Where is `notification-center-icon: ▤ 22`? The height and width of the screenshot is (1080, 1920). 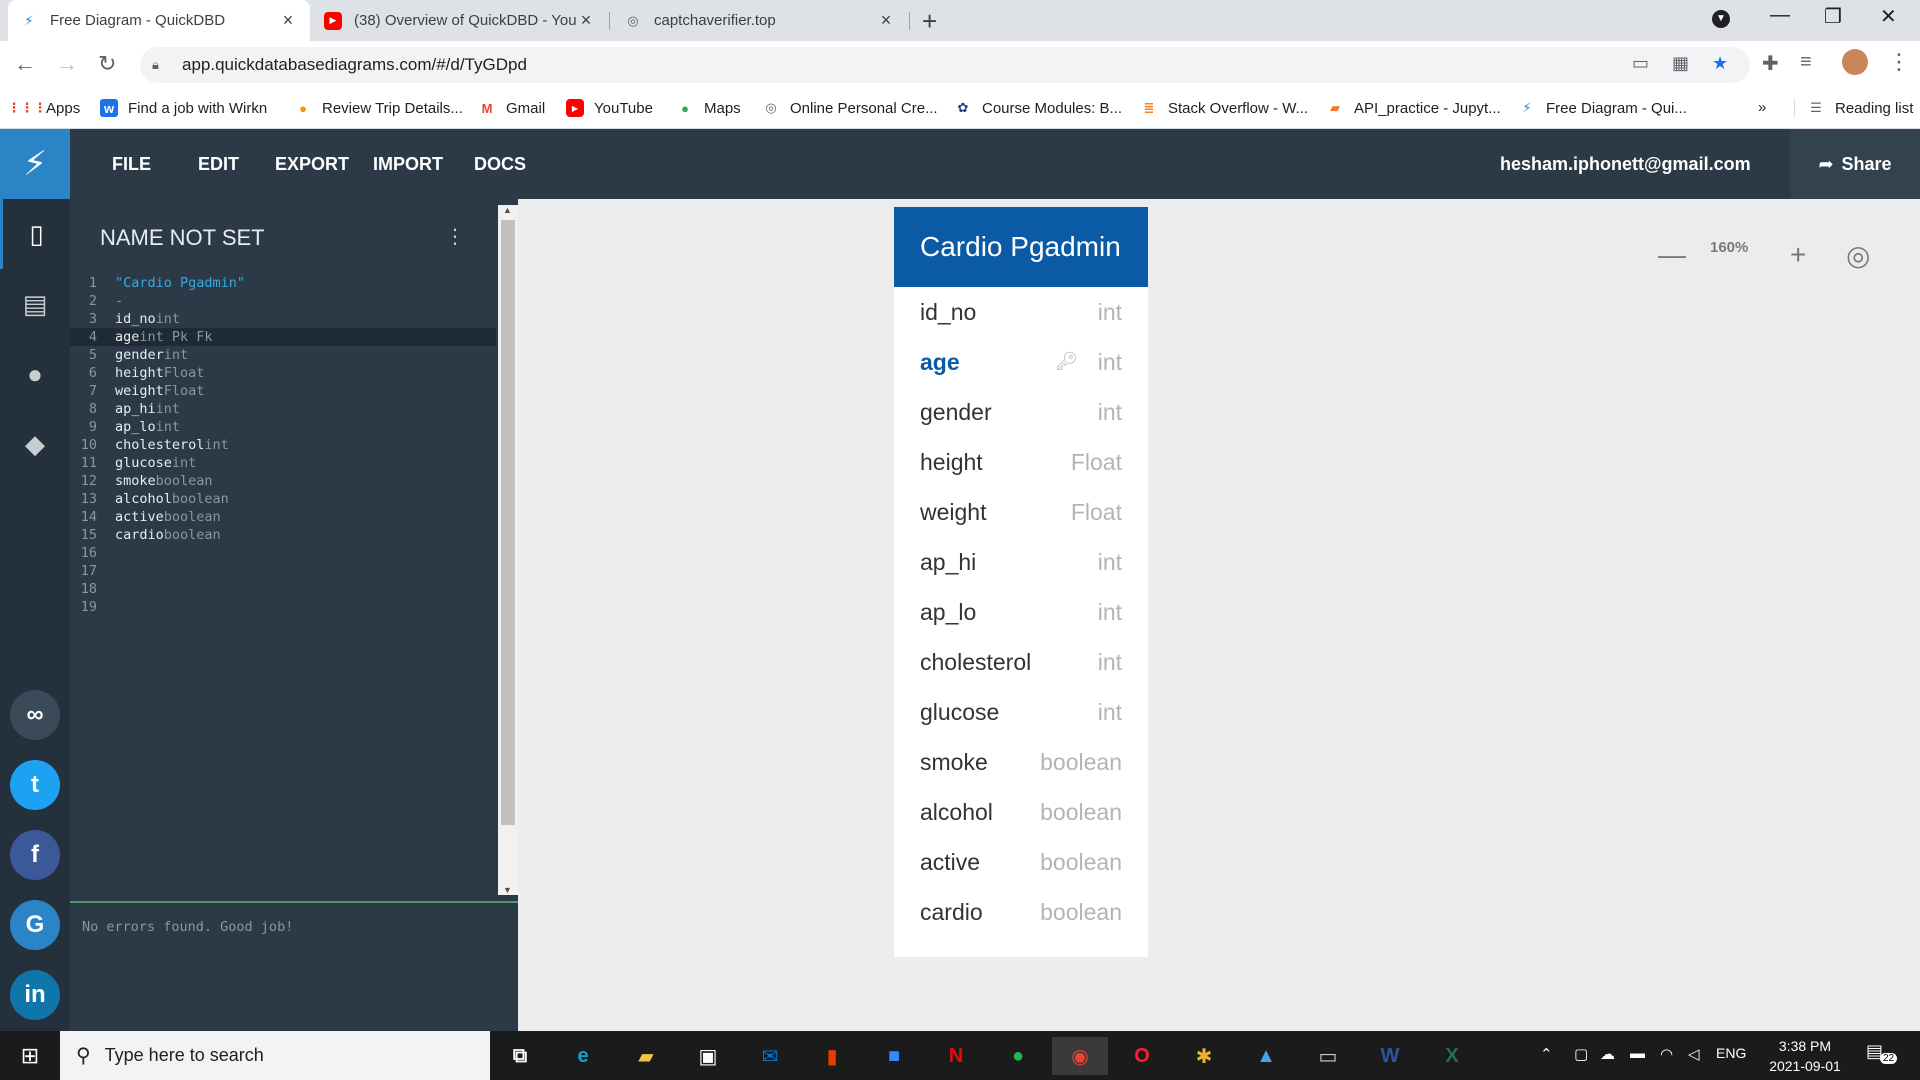 notification-center-icon: ▤ 22 is located at coordinates (1882, 1055).